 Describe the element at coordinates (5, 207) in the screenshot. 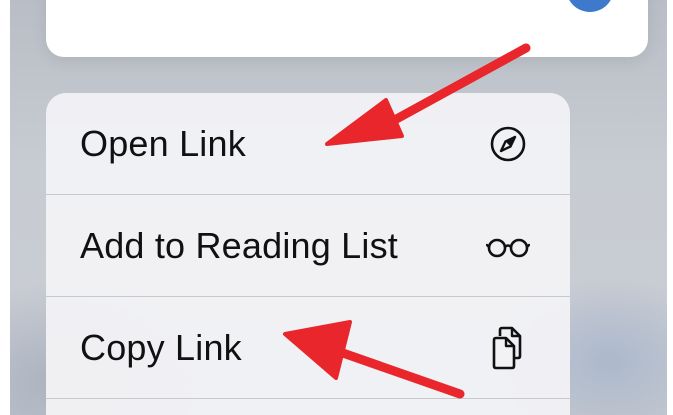

I see `image-border-left` at that location.